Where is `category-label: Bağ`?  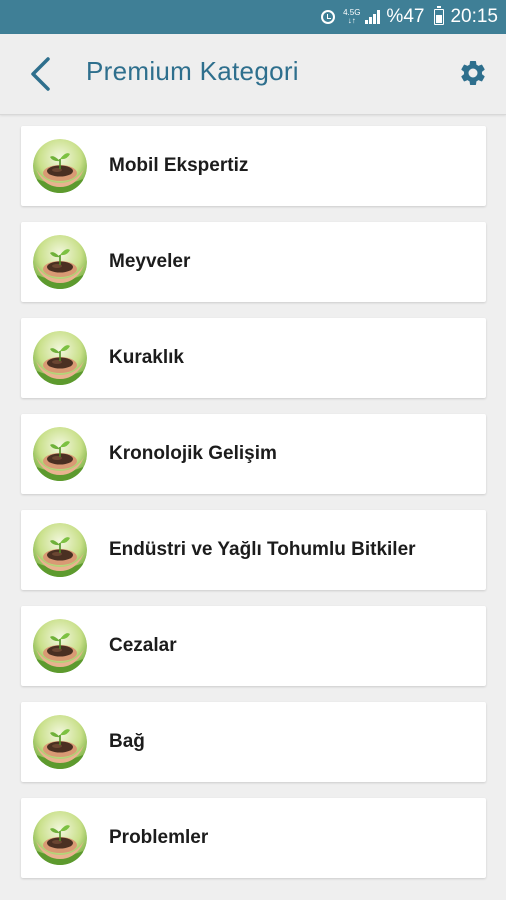
category-label: Bağ is located at coordinates (127, 741).